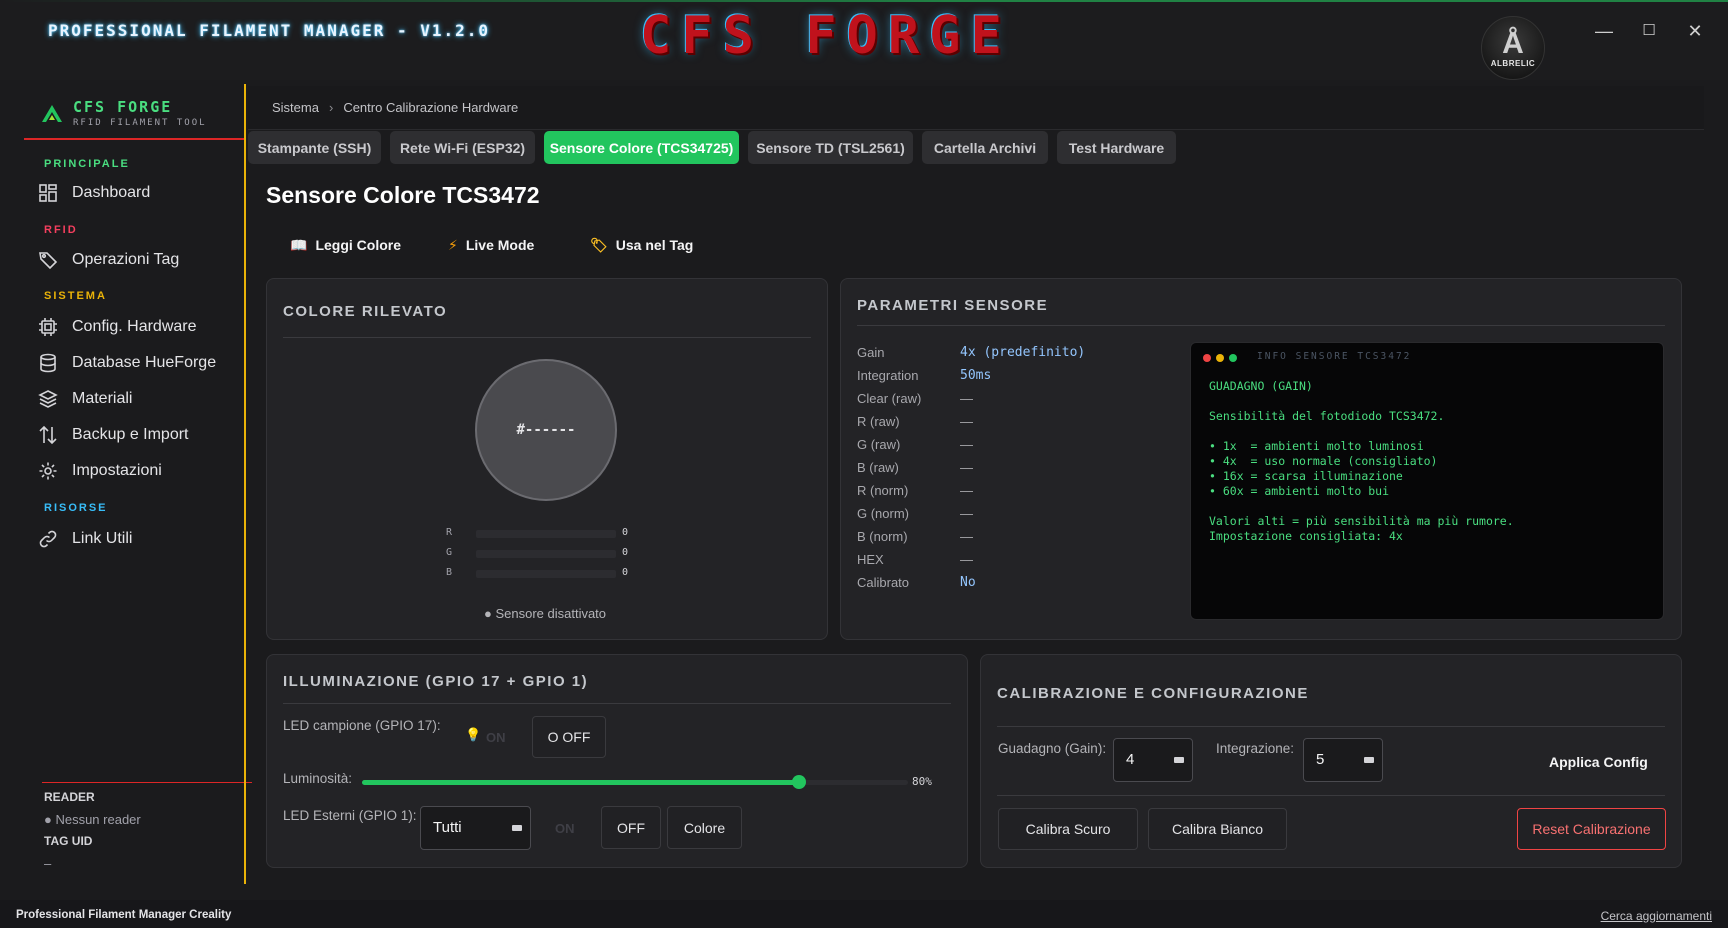  What do you see at coordinates (883, 490) in the screenshot?
I see `param-key: R (norm)` at bounding box center [883, 490].